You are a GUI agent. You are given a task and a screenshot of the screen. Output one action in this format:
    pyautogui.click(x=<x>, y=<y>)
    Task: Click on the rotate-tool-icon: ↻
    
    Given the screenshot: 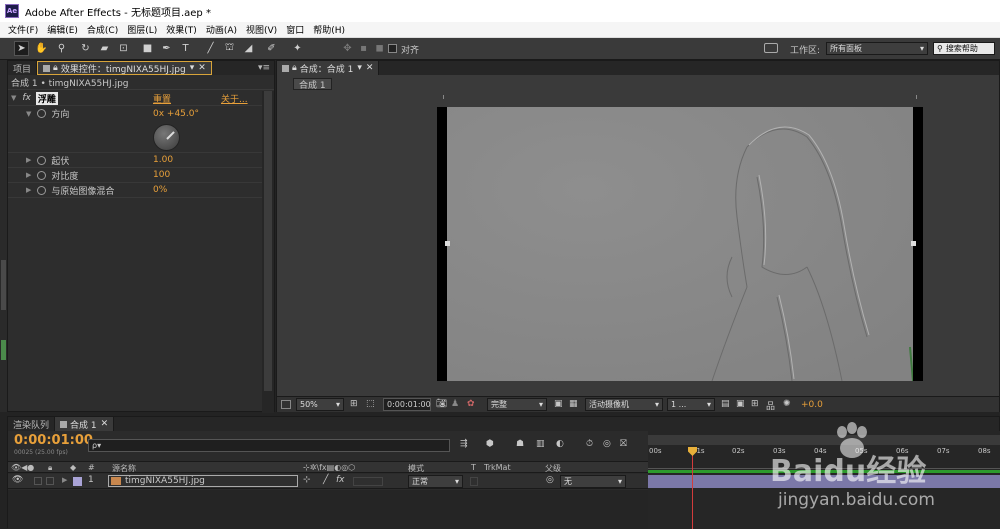 What is the action you would take?
    pyautogui.click(x=85, y=48)
    